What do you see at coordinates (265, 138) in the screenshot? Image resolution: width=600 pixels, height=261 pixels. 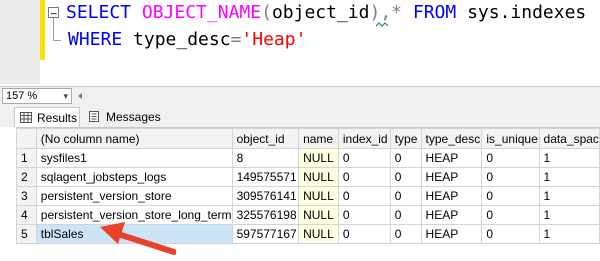 I see `column-header: object_id` at bounding box center [265, 138].